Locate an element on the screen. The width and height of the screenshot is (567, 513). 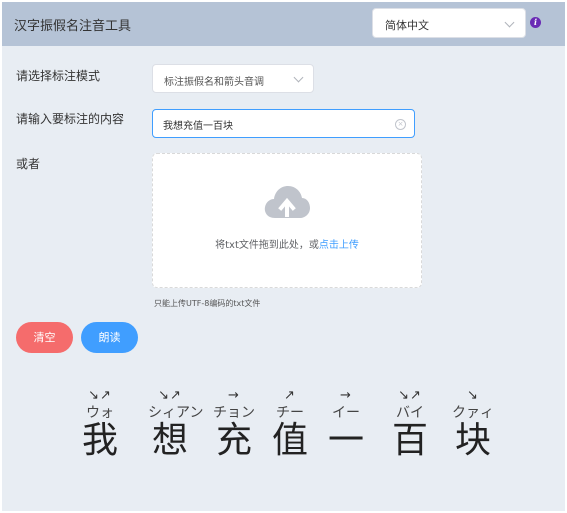
result-char: ↘↗ ウォ 我 is located at coordinates (100, 425).